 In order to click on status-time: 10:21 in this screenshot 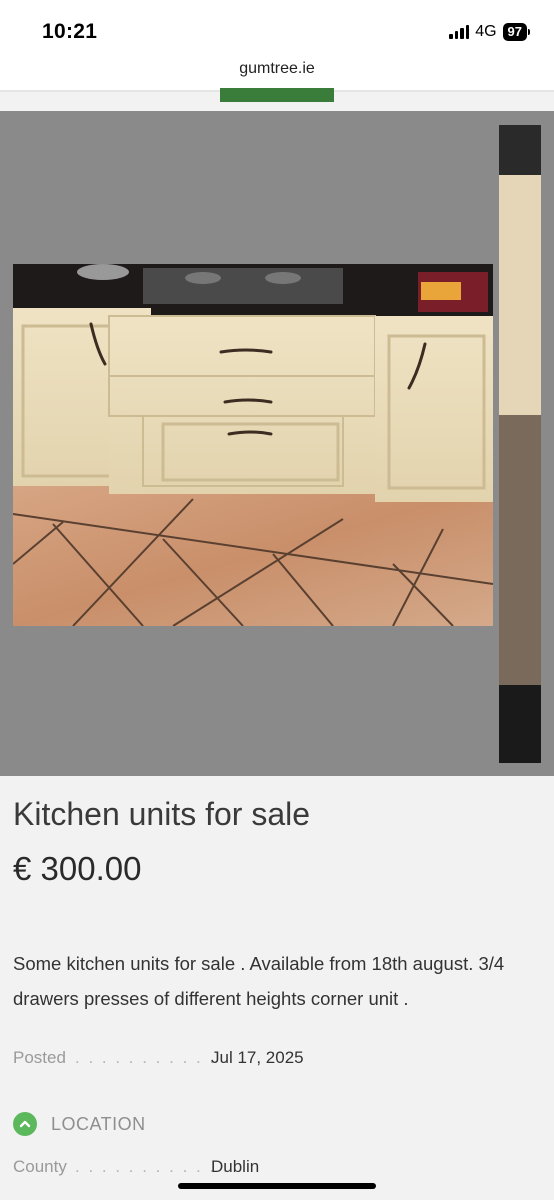, I will do `click(70, 31)`.